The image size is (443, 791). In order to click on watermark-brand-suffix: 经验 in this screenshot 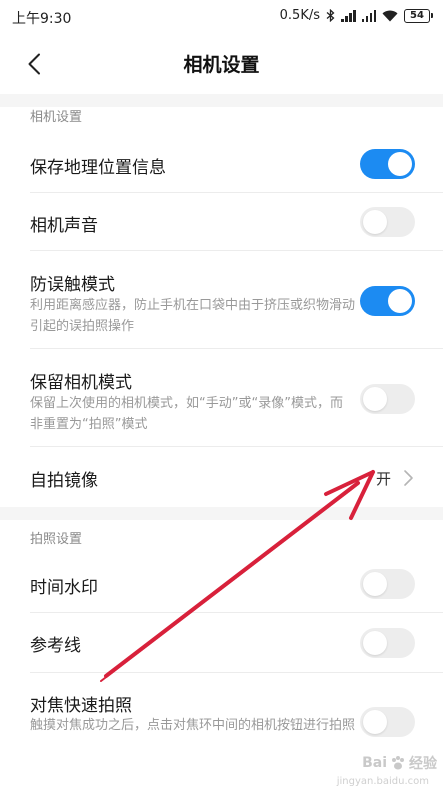, I will do `click(423, 764)`.